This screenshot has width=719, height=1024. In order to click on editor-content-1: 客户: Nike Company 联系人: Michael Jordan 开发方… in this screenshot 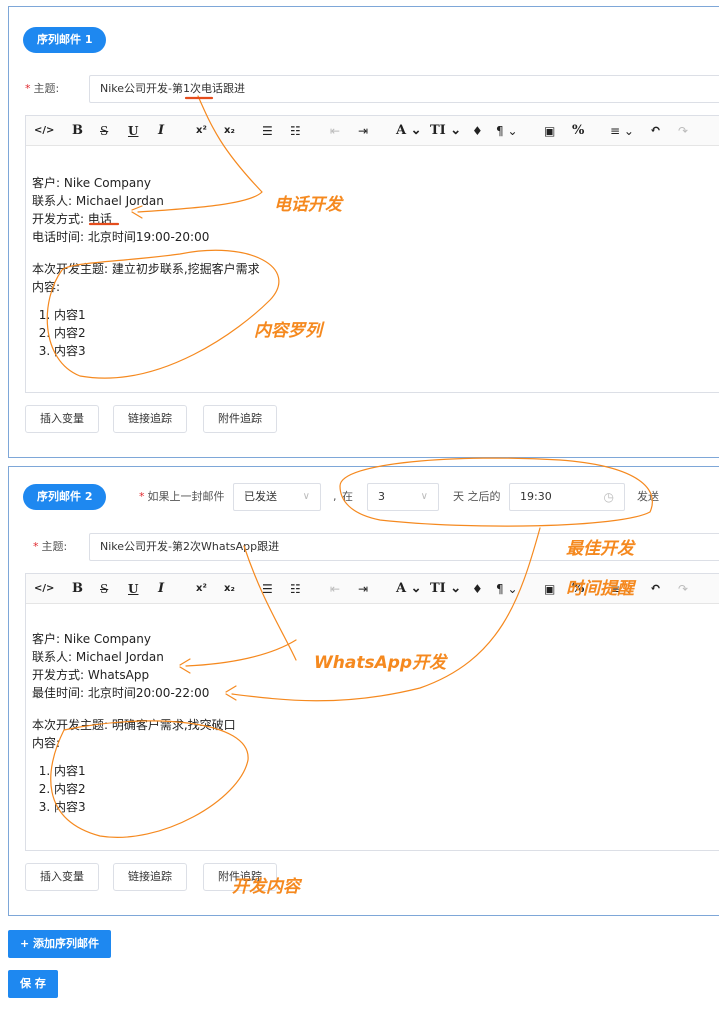, I will do `click(146, 267)`.